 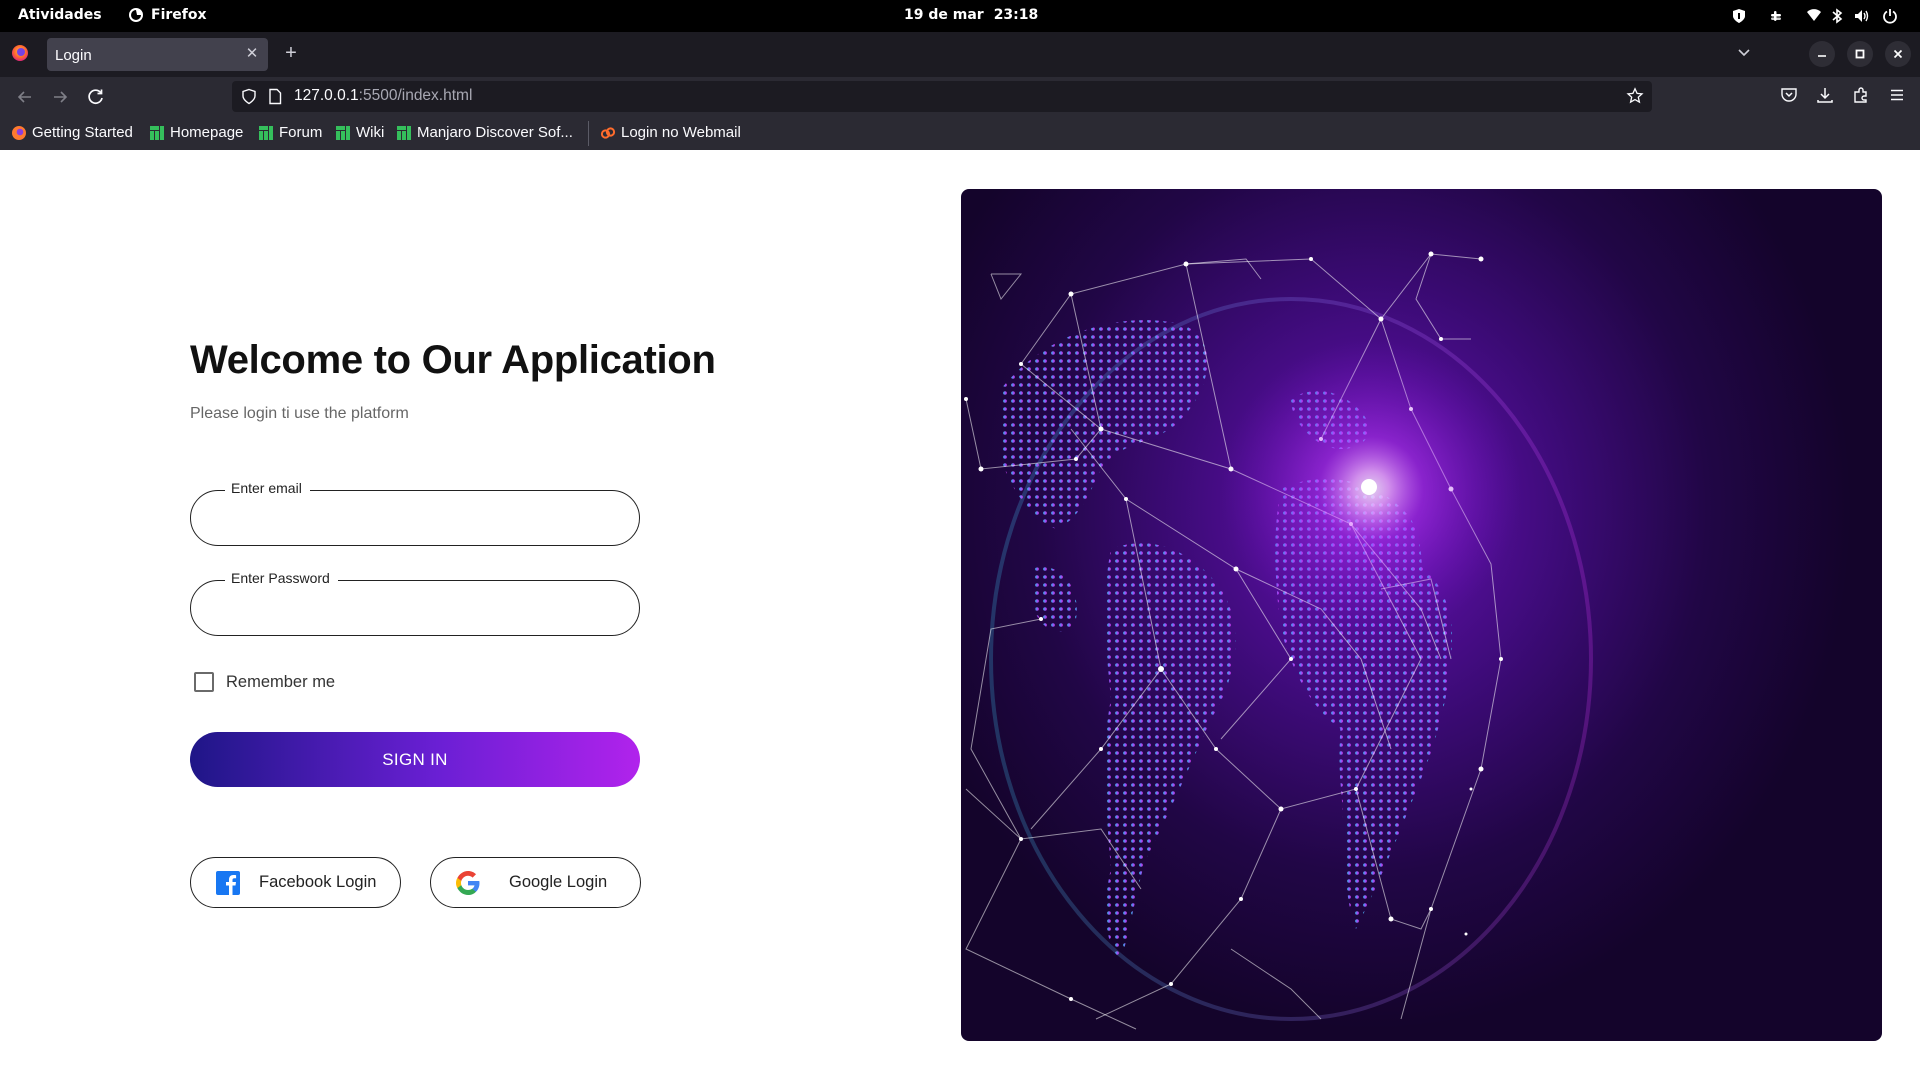 What do you see at coordinates (1862, 16) in the screenshot?
I see `volume-icon` at bounding box center [1862, 16].